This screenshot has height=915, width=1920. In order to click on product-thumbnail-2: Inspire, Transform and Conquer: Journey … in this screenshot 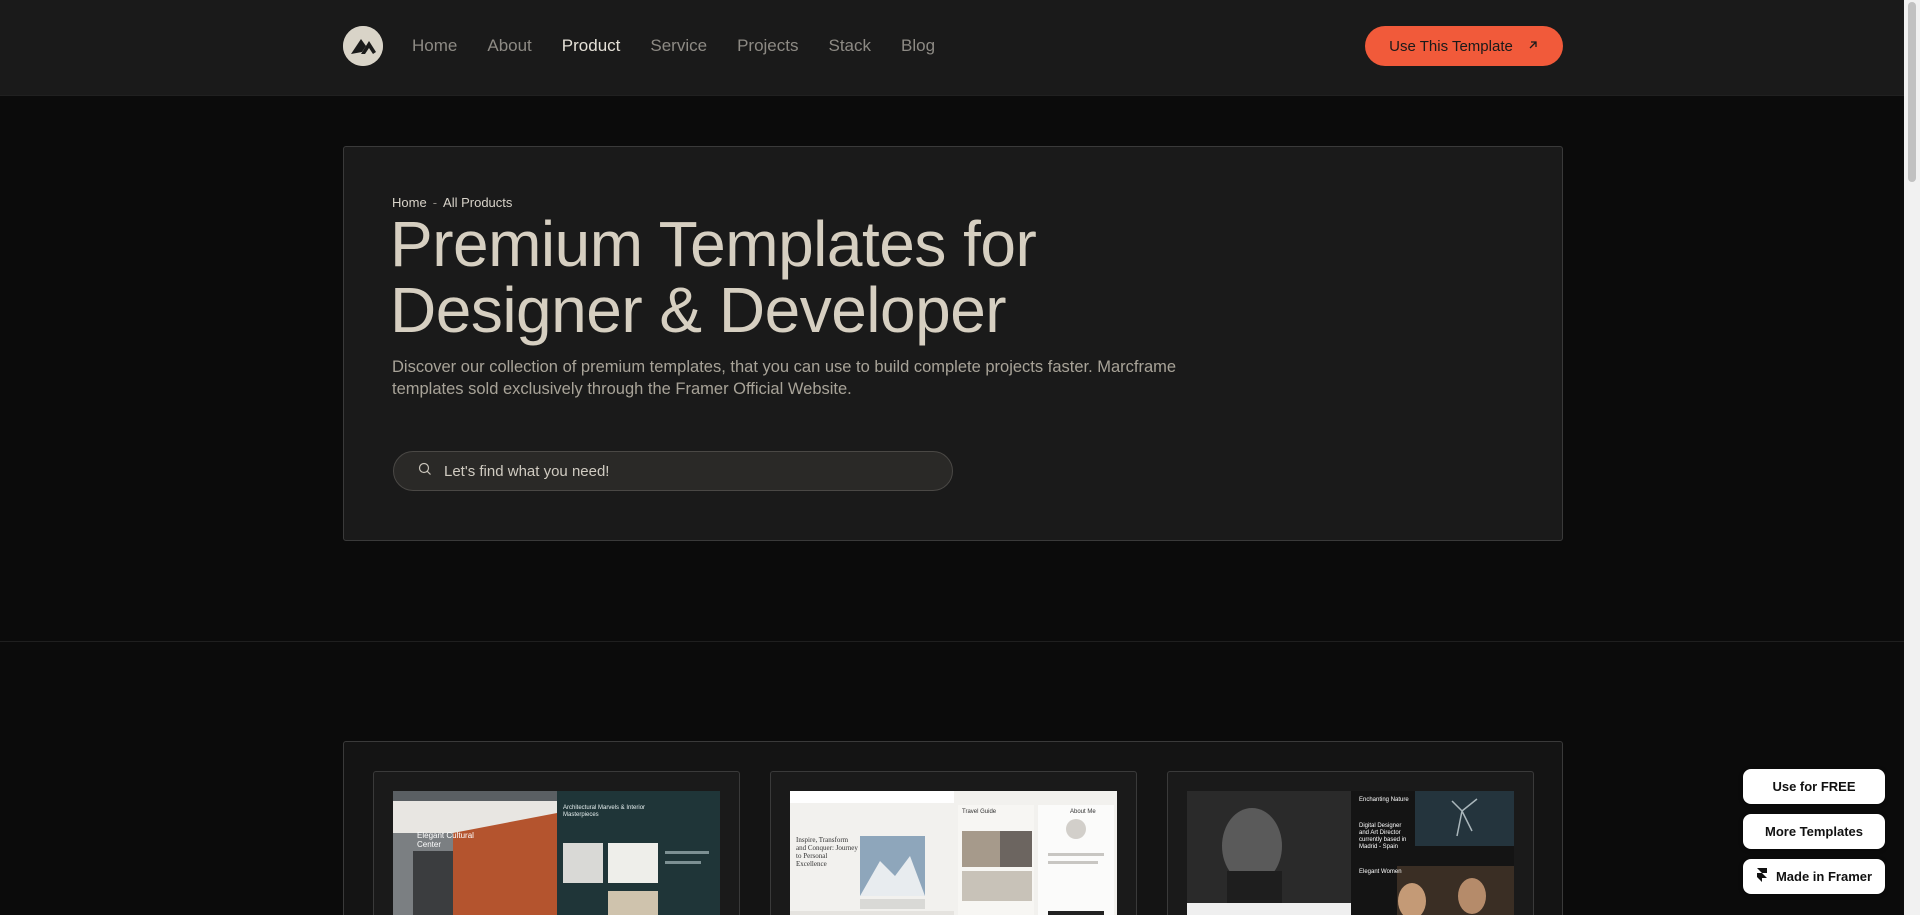, I will do `click(953, 853)`.